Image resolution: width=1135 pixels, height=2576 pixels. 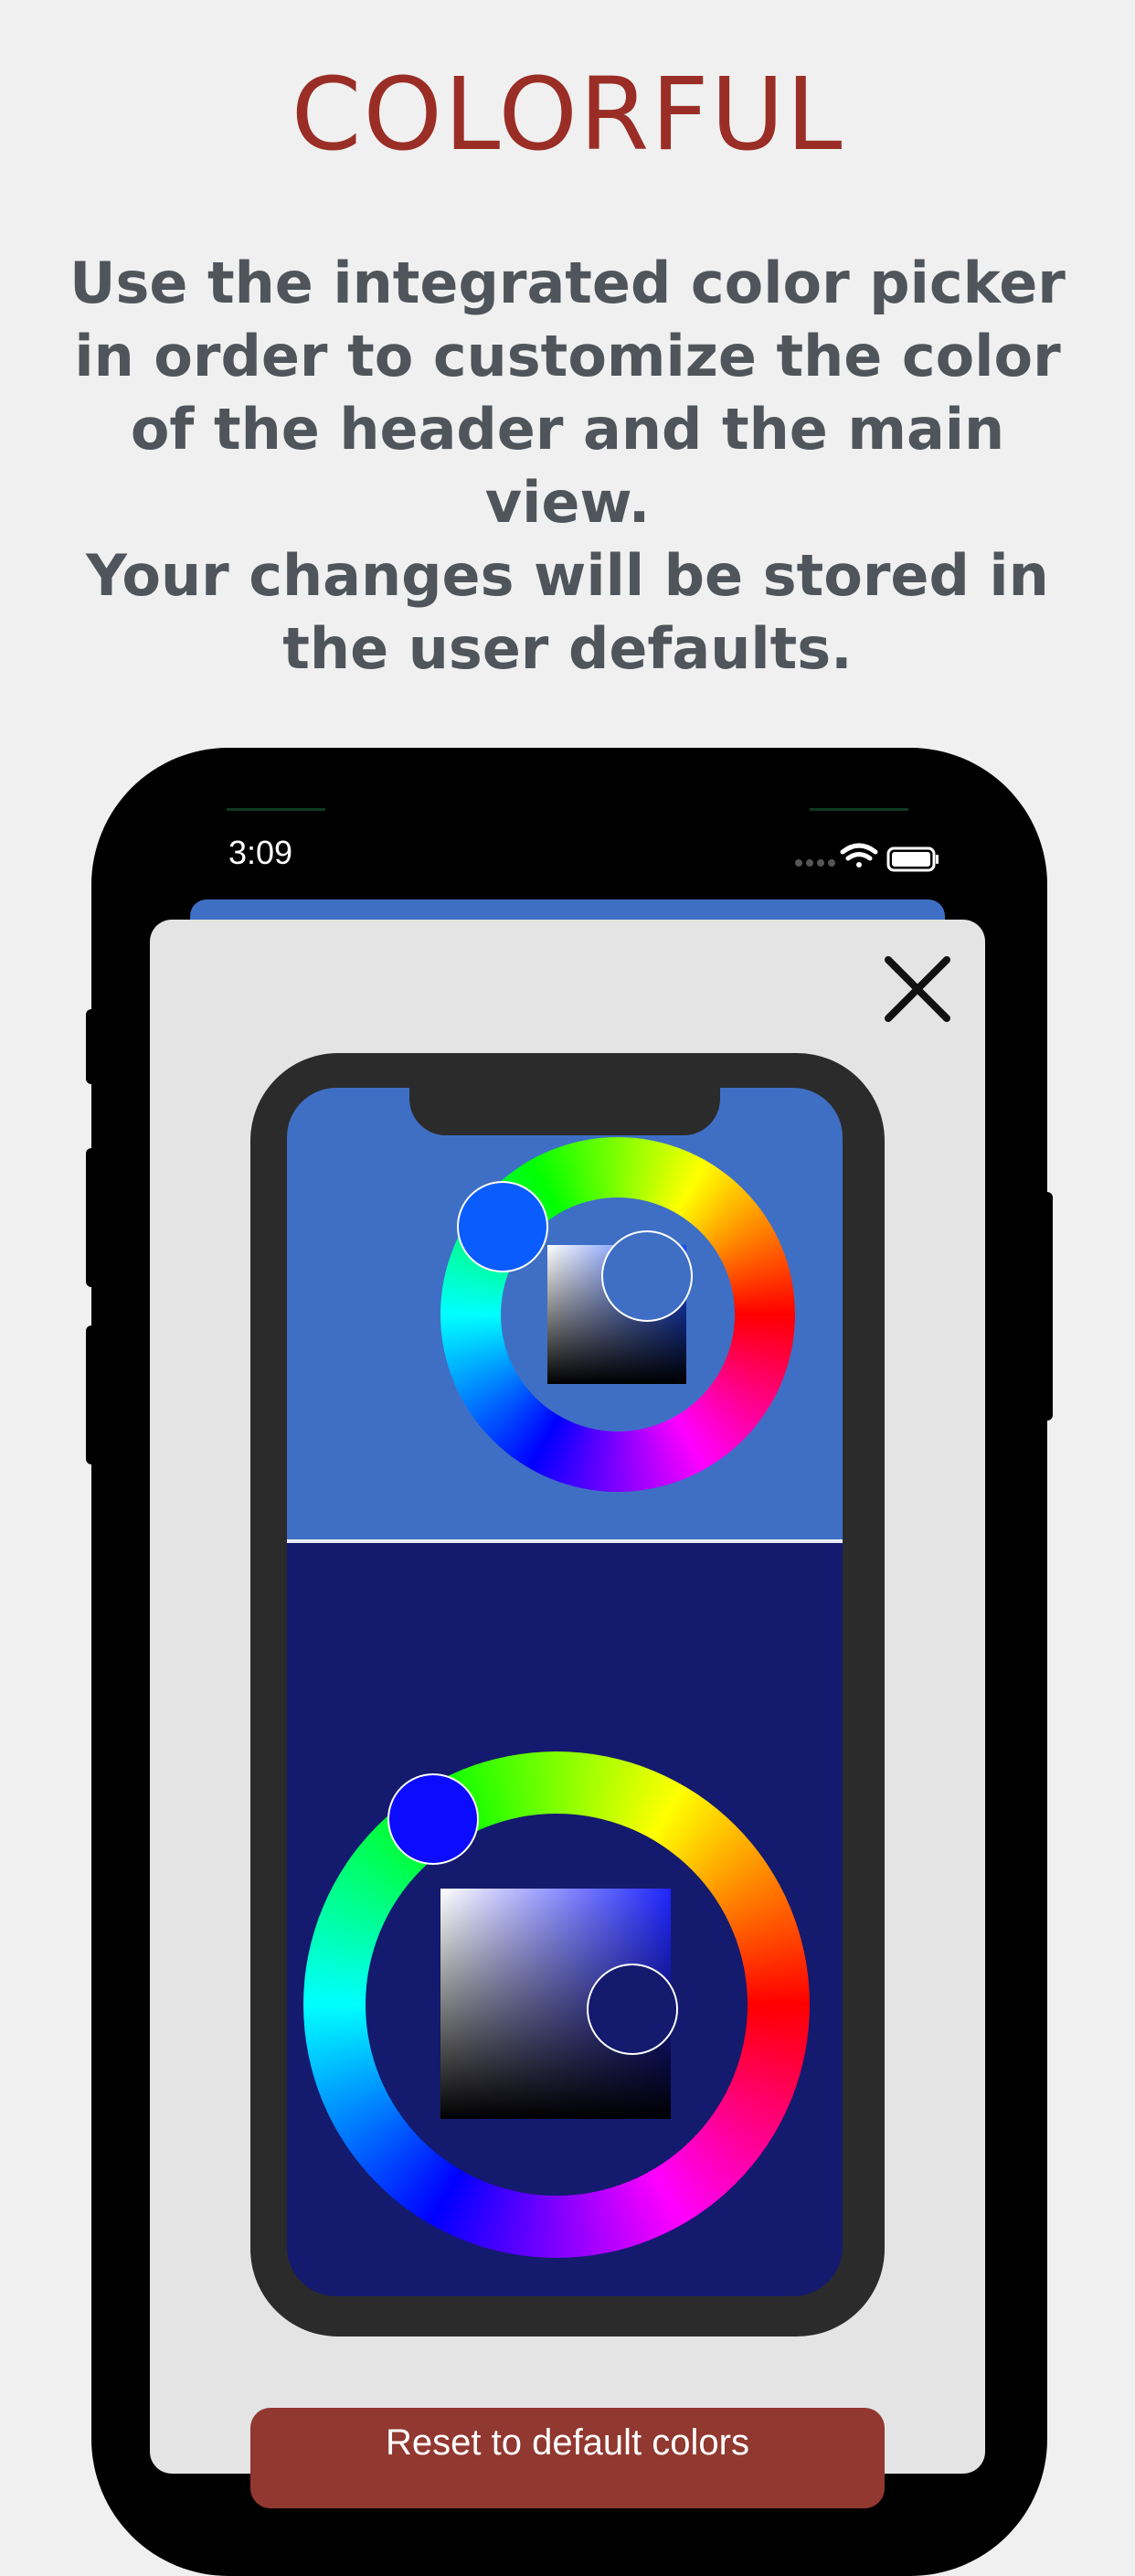 What do you see at coordinates (564, 1111) in the screenshot?
I see `preview-notch` at bounding box center [564, 1111].